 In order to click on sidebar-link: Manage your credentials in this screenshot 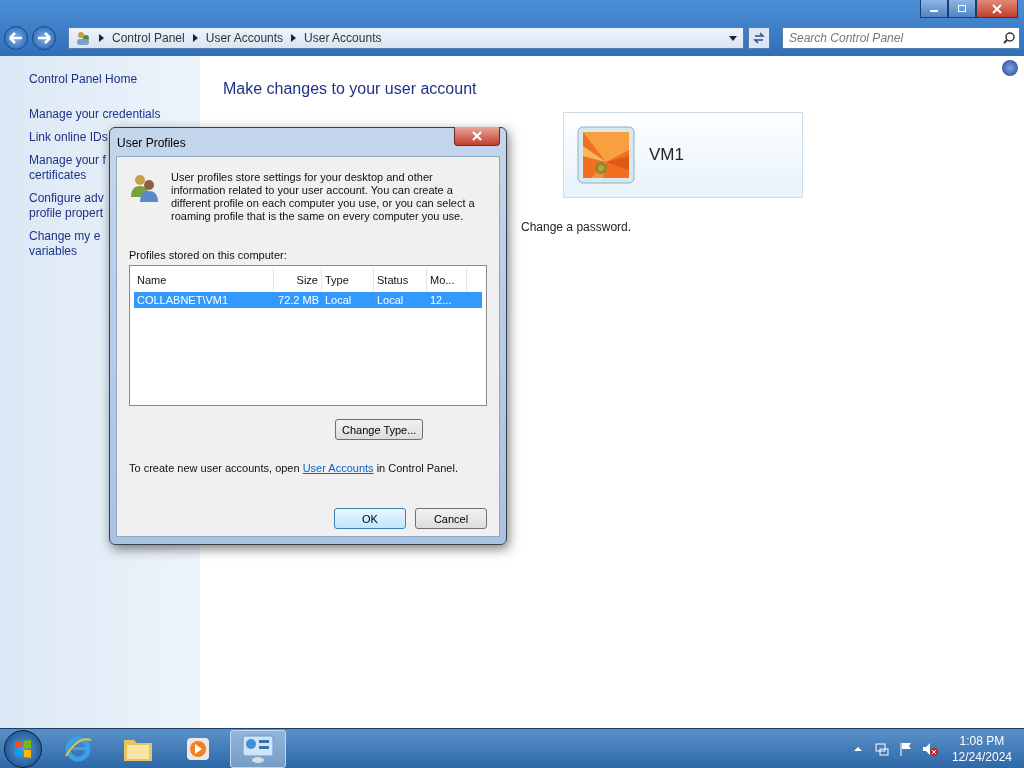, I will do `click(114, 114)`.